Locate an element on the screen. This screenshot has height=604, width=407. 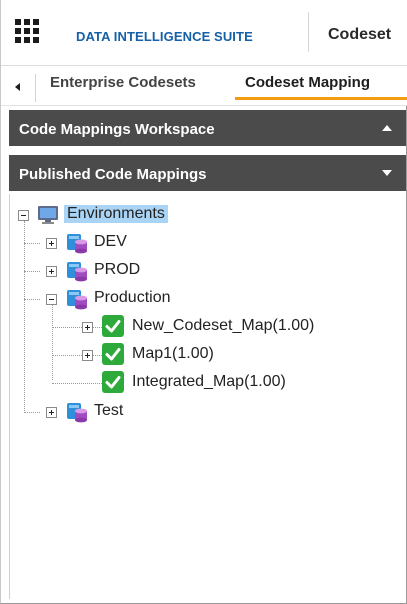
tree-node-map1: Map1(1.00) is located at coordinates (173, 354).